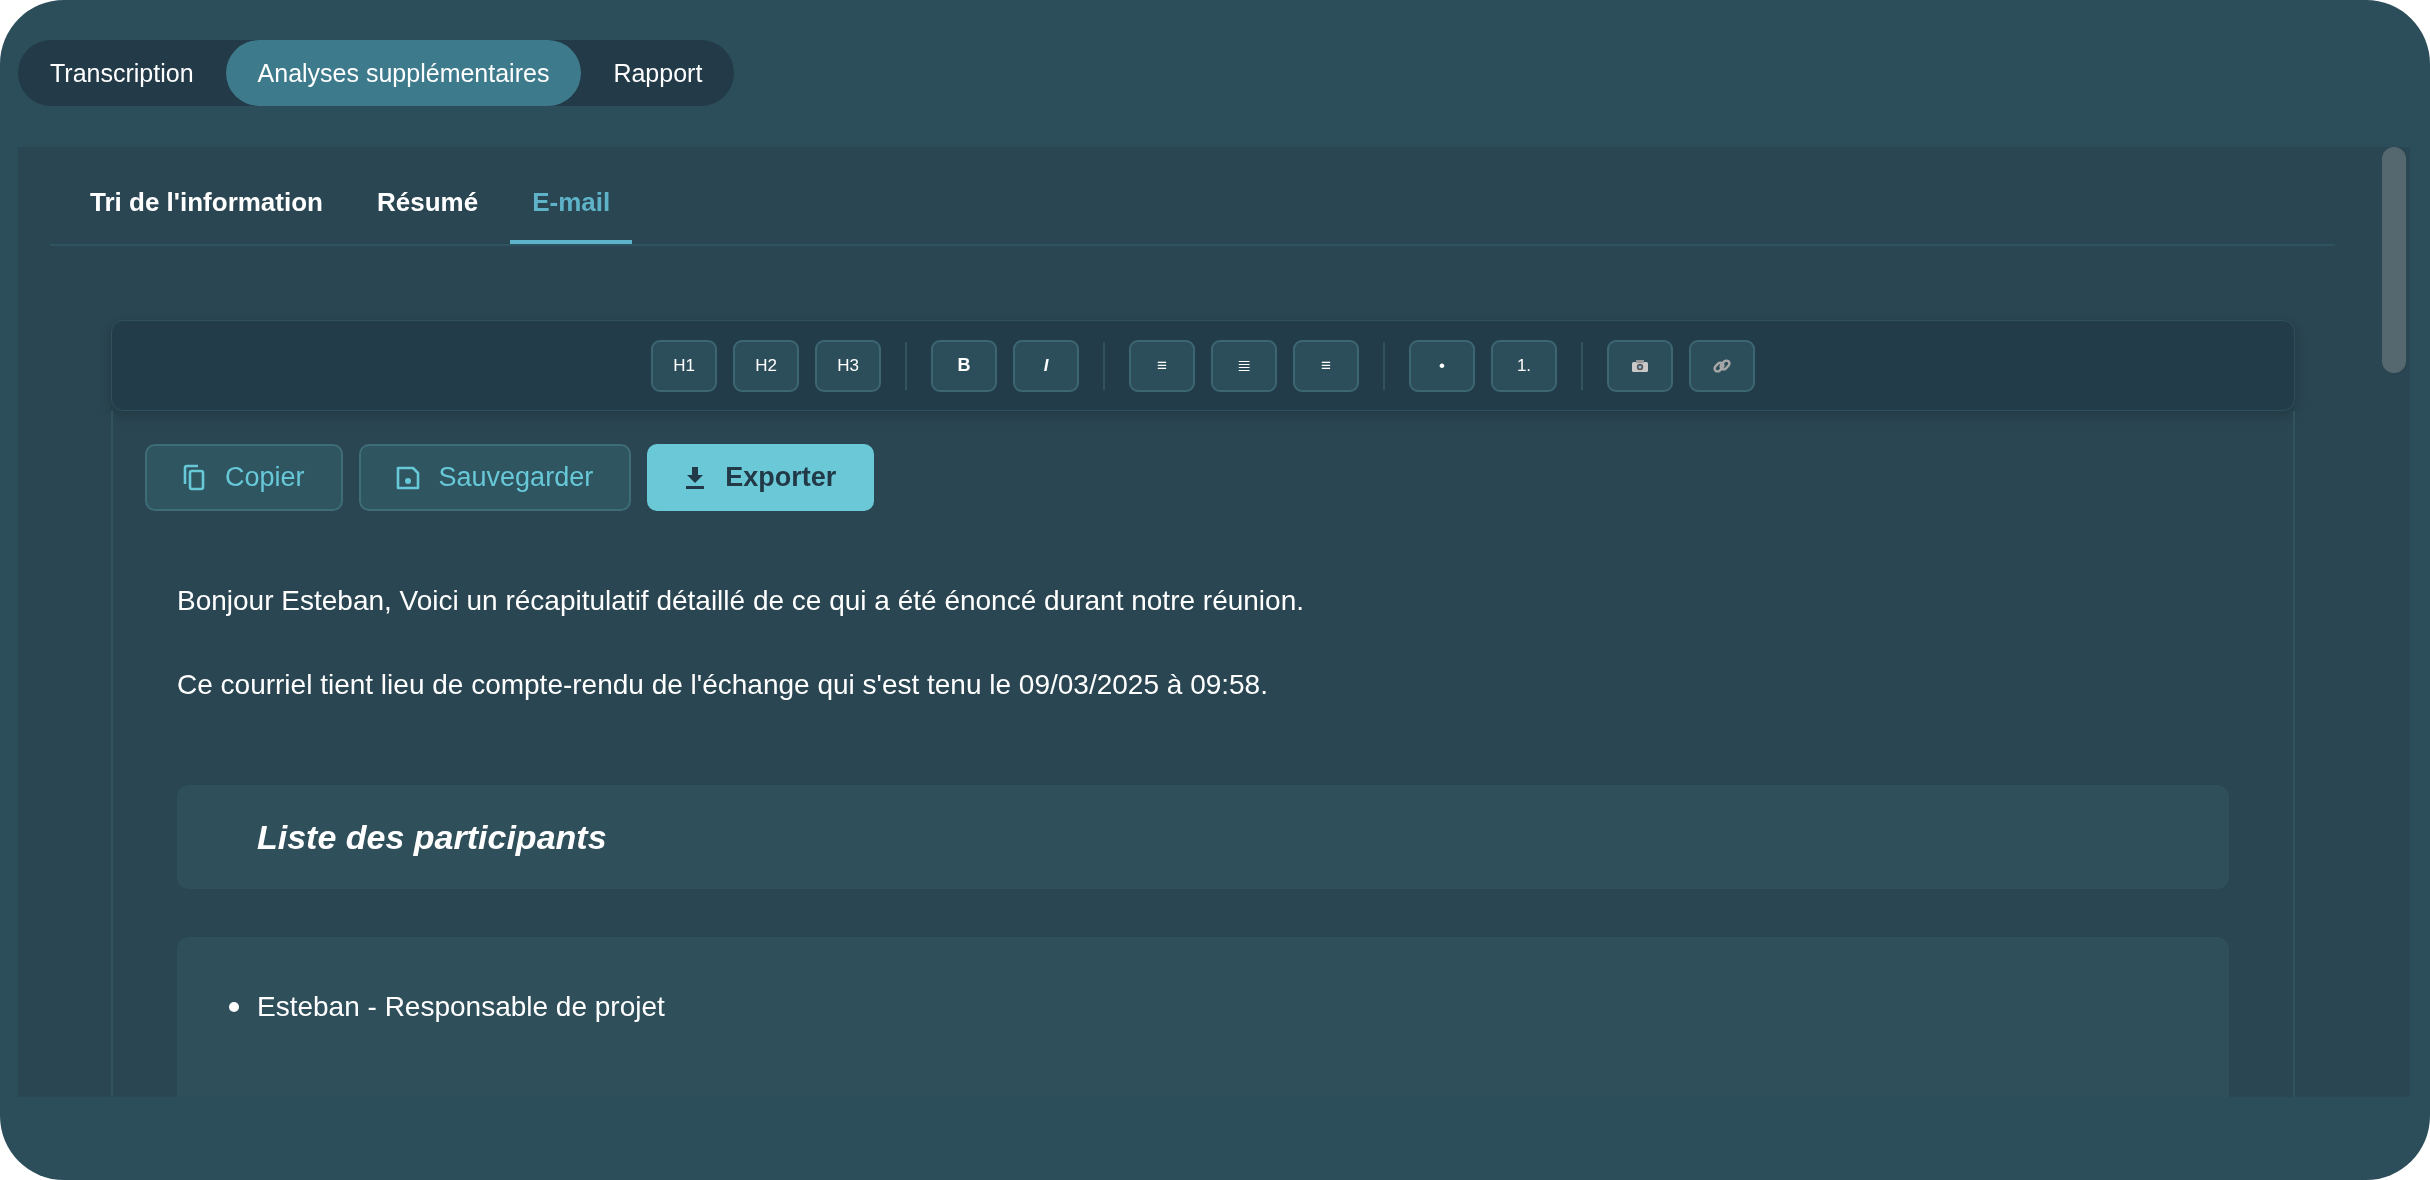 The height and width of the screenshot is (1180, 2430). I want to click on format-button: ≣, so click(1244, 365).